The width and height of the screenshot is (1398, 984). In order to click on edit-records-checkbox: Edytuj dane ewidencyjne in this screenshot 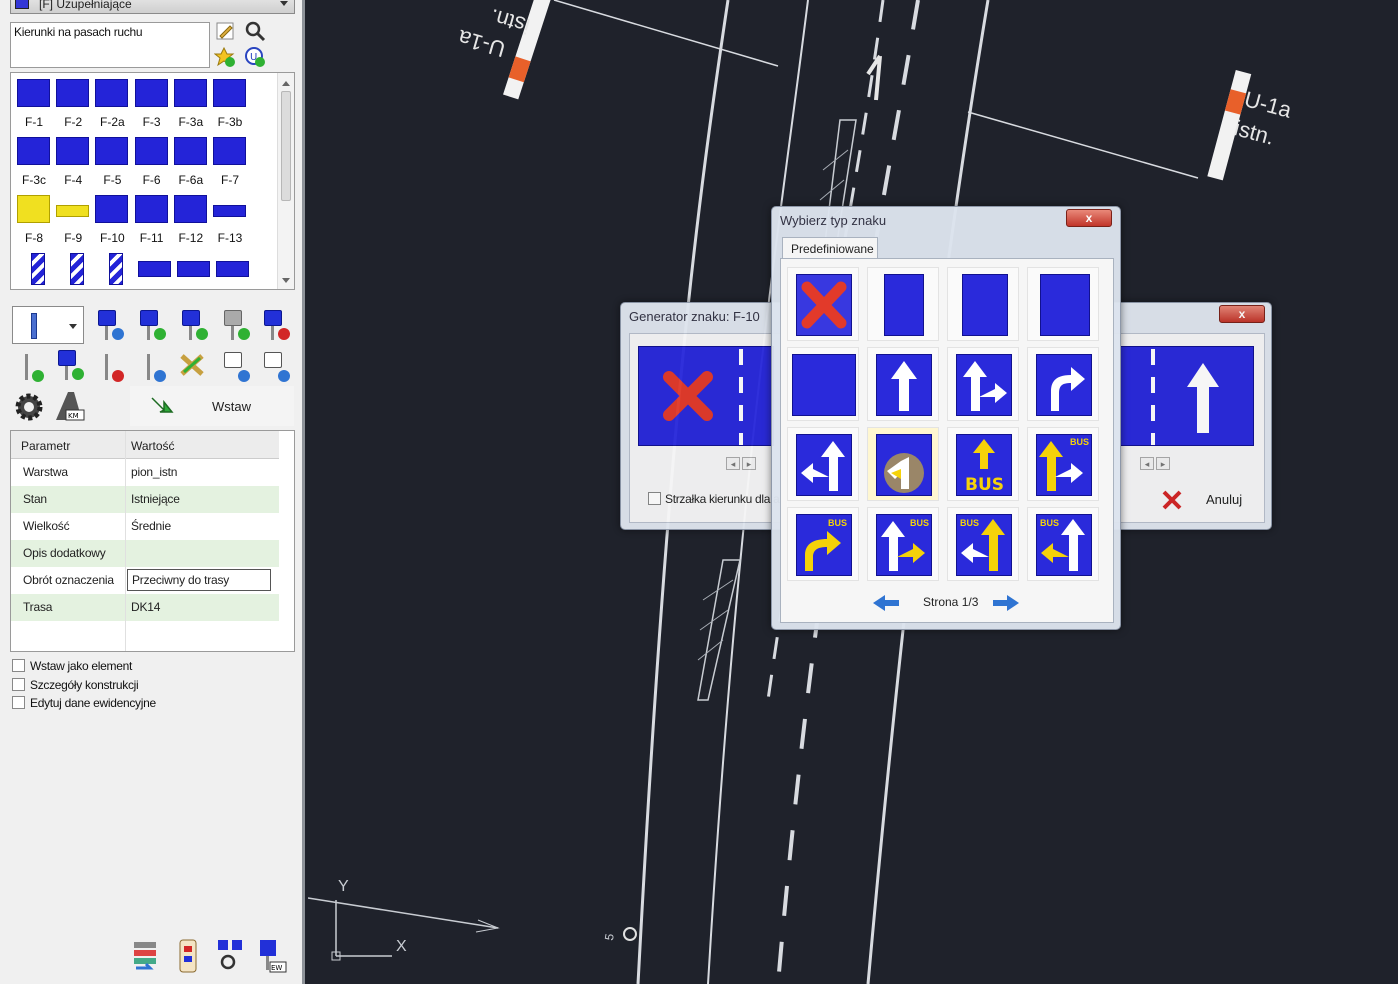, I will do `click(84, 703)`.